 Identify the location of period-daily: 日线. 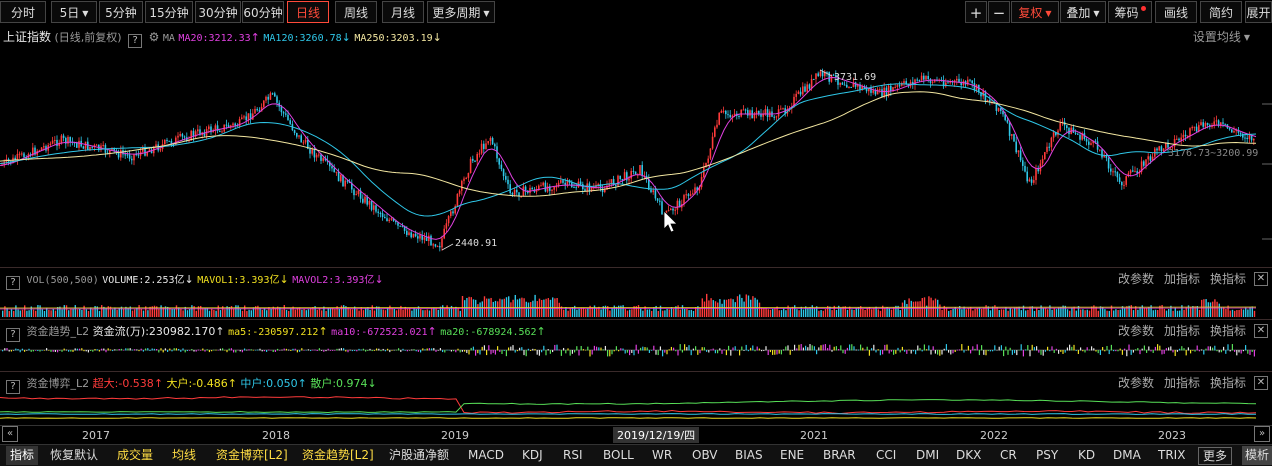
(308, 12).